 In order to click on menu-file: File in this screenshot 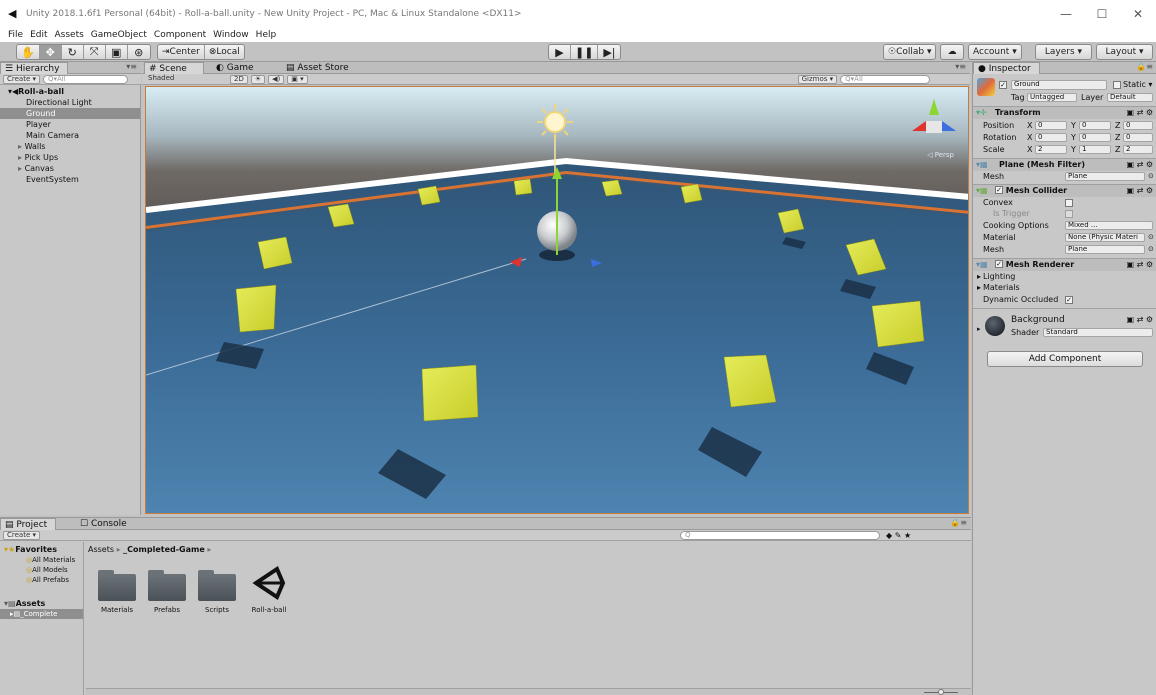, I will do `click(15, 35)`.